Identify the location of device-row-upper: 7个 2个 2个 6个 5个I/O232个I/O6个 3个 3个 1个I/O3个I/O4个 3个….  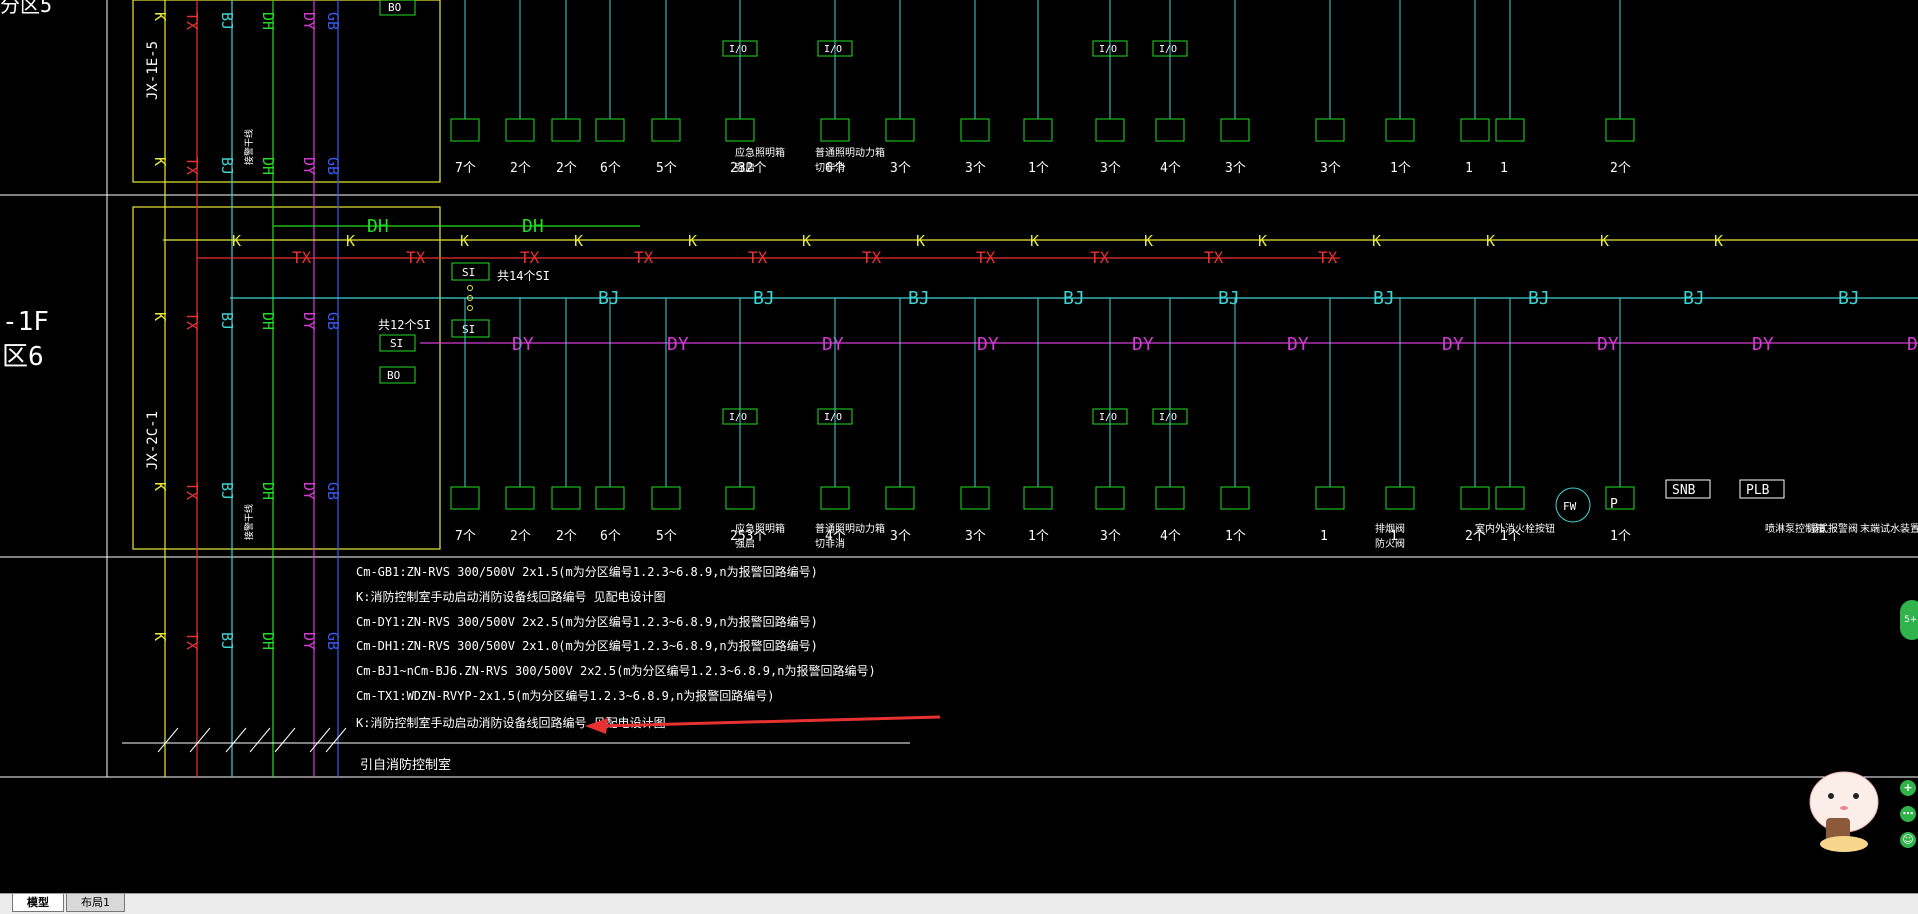
(1042, 88).